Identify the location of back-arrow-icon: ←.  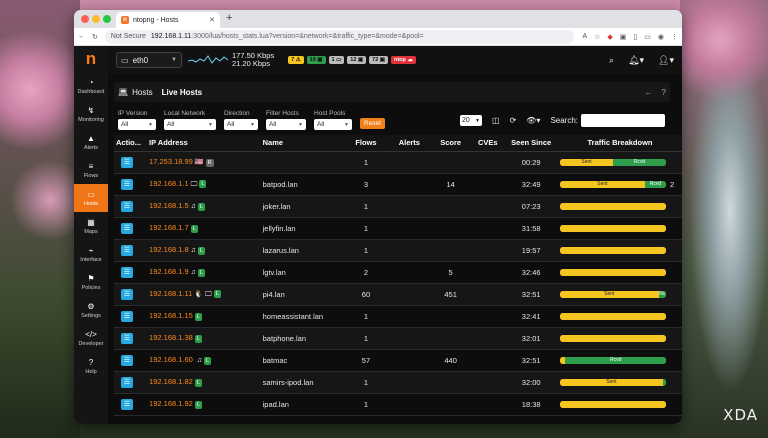
(649, 92).